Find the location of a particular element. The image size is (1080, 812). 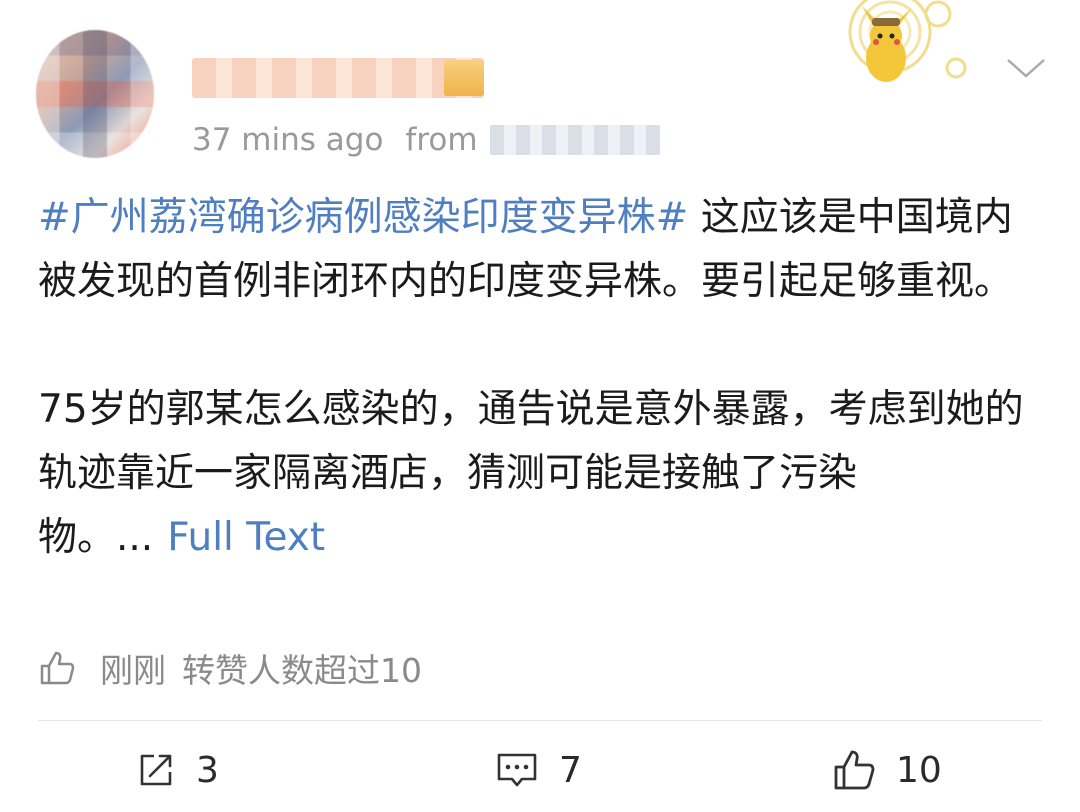

thumb-up-icon is located at coordinates (854, 770).